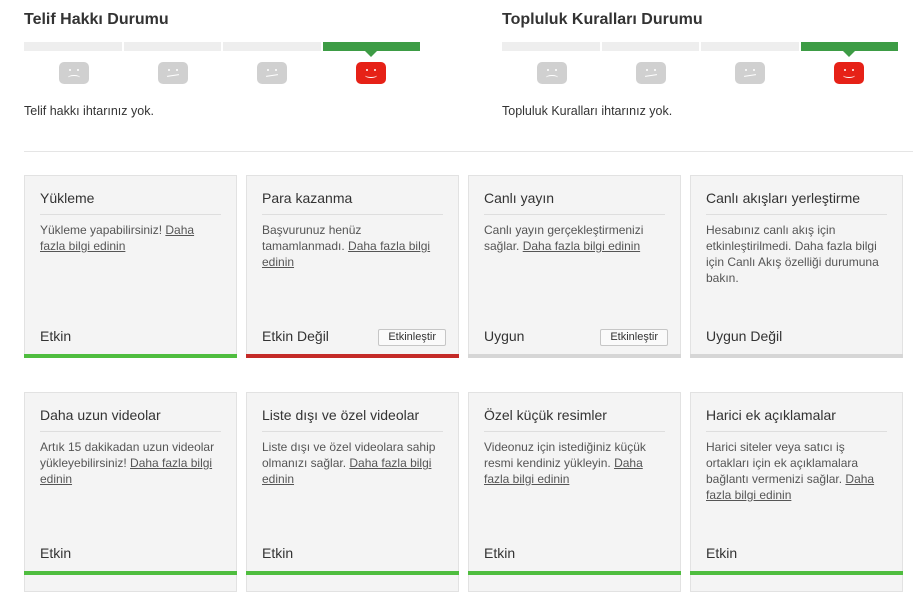  Describe the element at coordinates (574, 419) in the screenshot. I see `feature-title: Özel küçük resimler` at that location.